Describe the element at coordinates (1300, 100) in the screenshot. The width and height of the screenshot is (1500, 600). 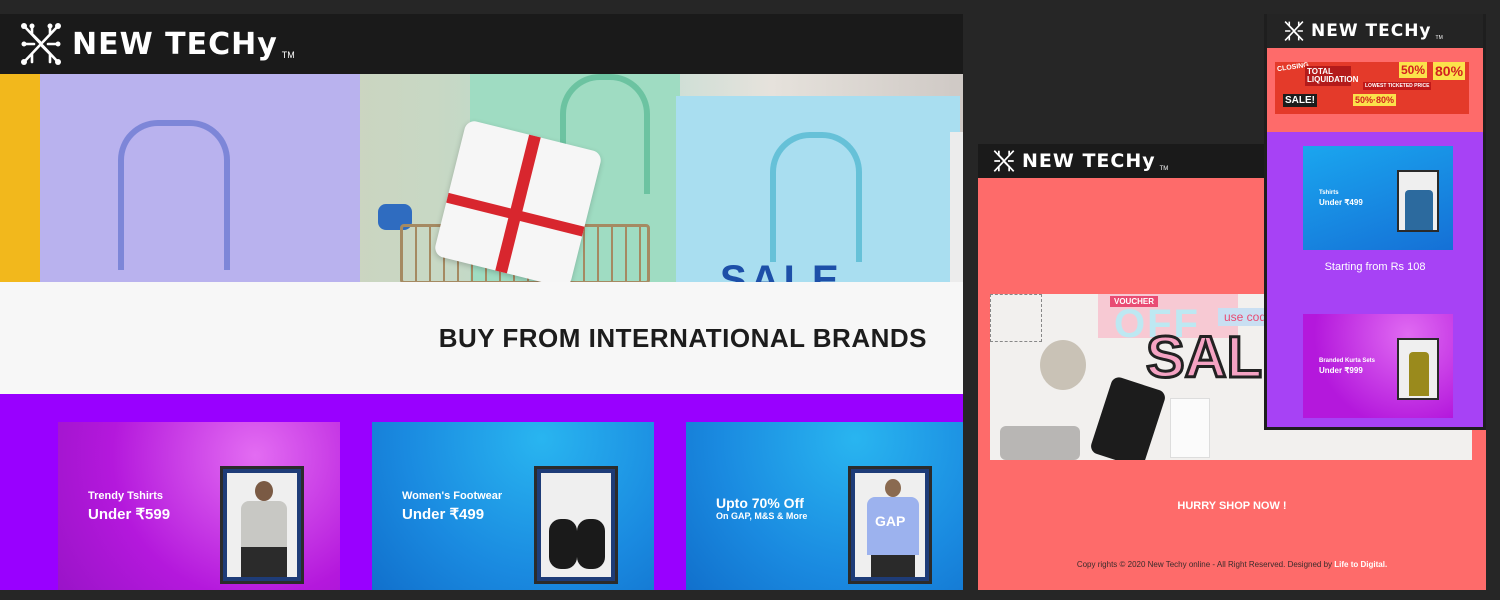
I see `sale-sign: SALE!` at that location.